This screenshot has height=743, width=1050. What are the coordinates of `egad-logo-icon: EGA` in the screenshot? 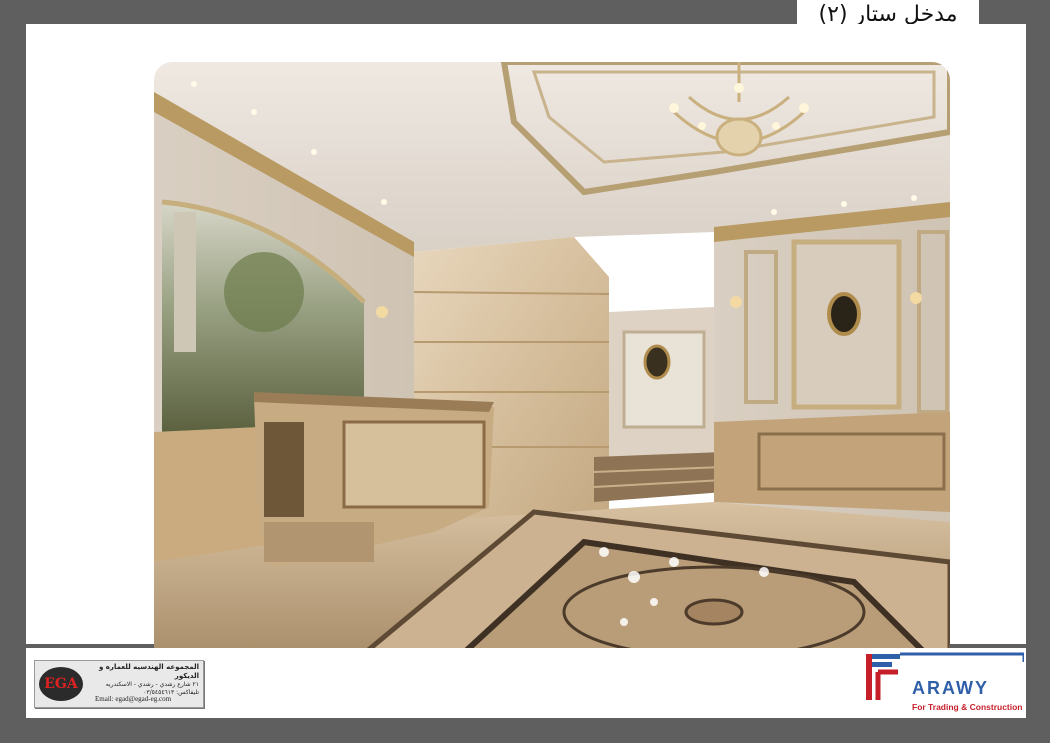 It's located at (61, 684).